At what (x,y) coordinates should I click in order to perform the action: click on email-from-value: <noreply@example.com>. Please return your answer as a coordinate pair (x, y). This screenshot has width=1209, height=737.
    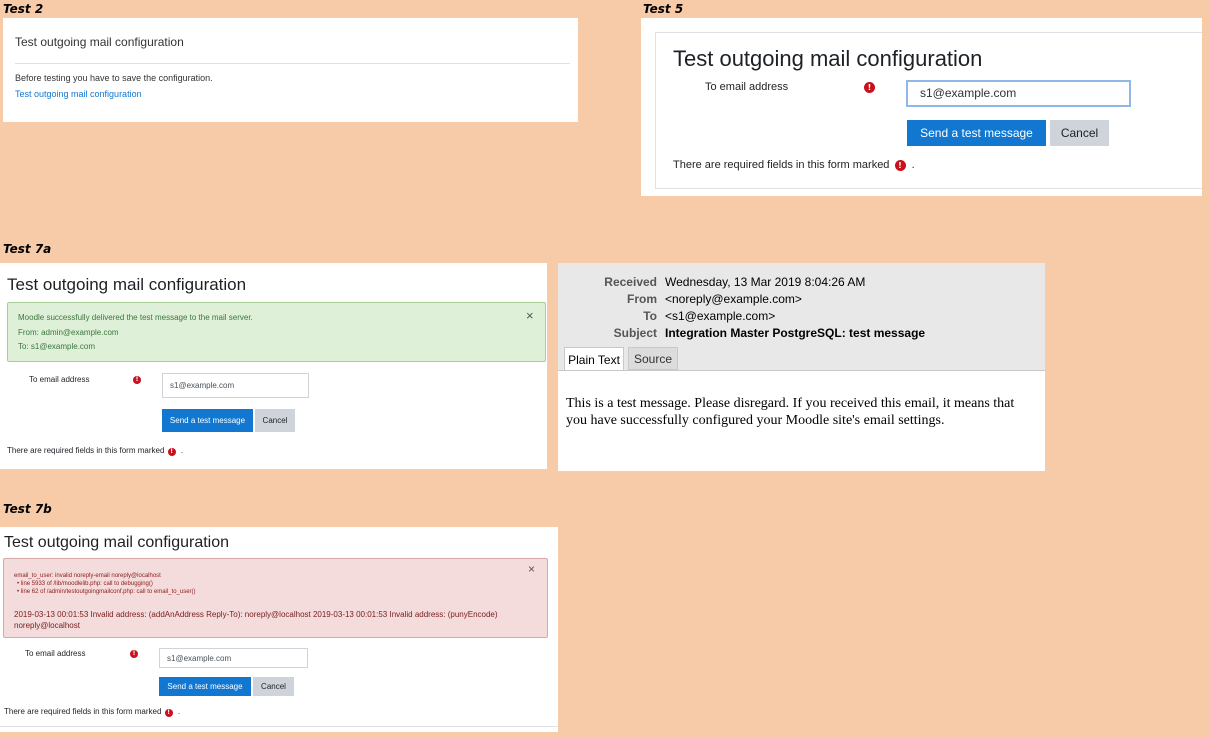
    Looking at the image, I should click on (733, 299).